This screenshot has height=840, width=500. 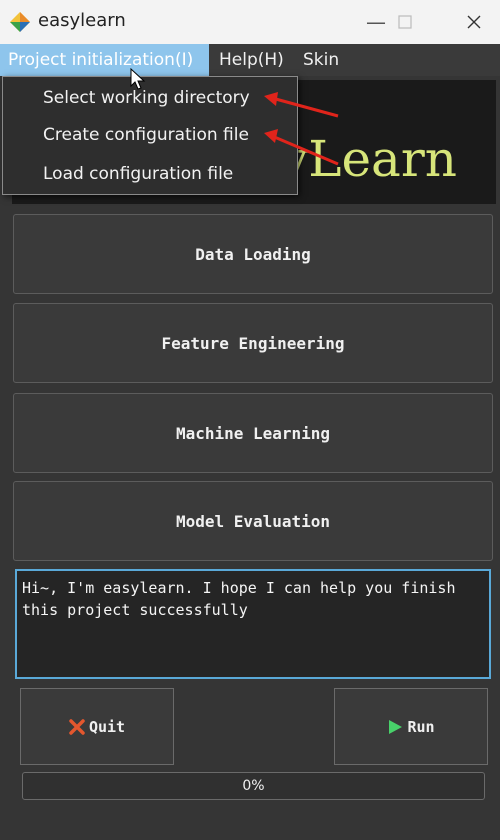 I want to click on progress-bar: 0%, so click(x=253, y=786).